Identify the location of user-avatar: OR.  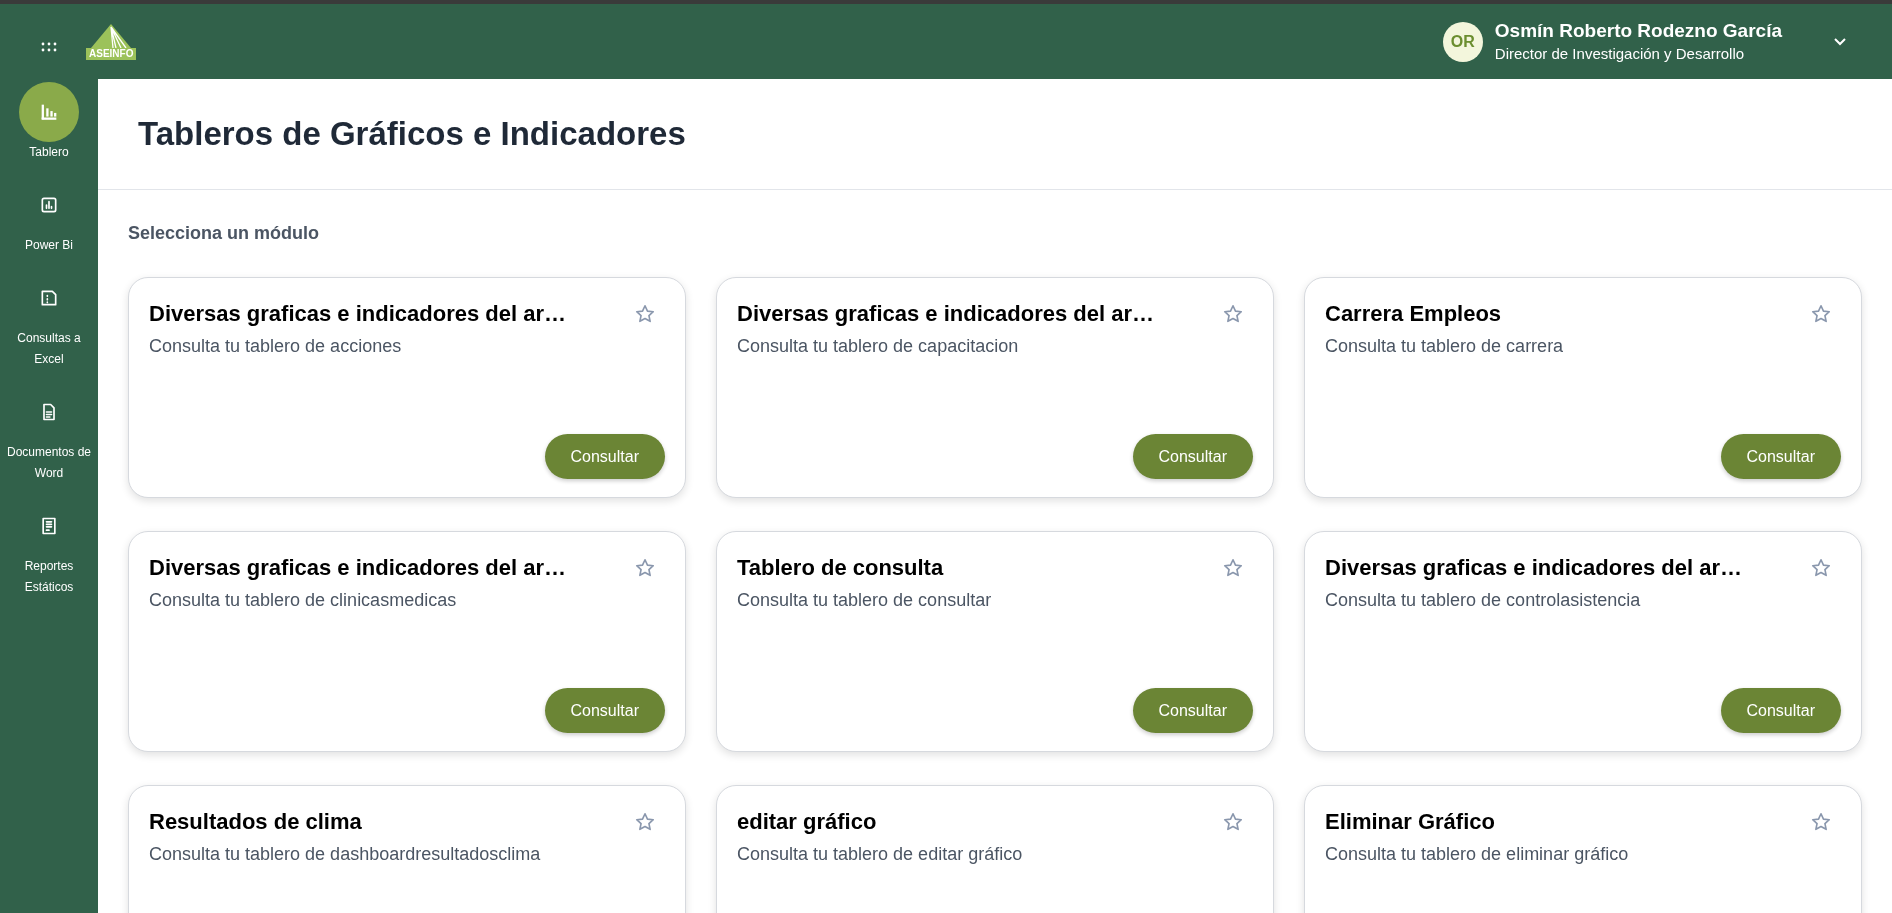
(1462, 41).